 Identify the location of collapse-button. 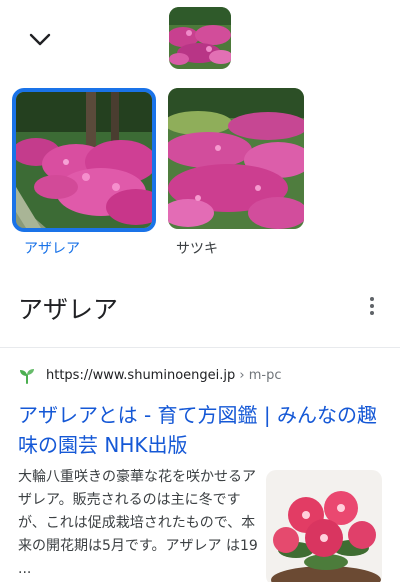
(40, 40).